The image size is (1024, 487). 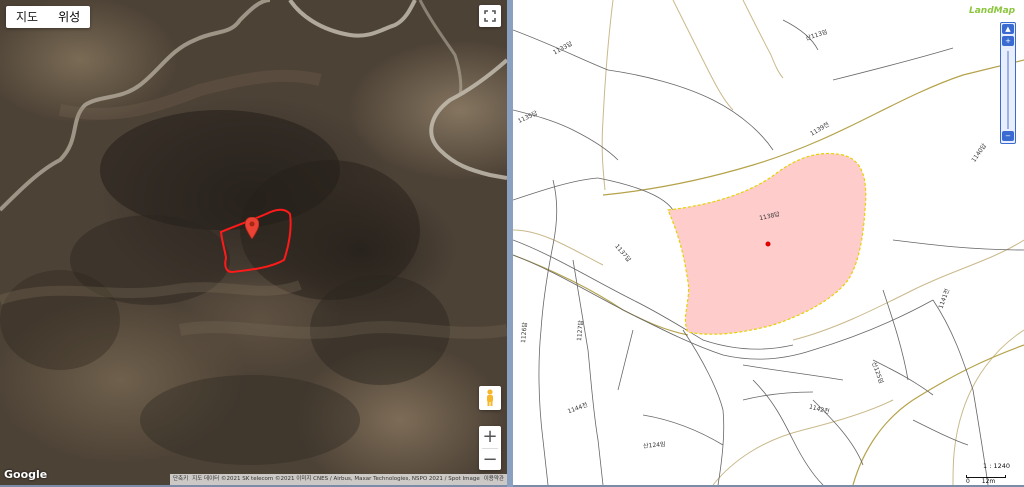 I want to click on fullscreen-button, so click(x=490, y=16).